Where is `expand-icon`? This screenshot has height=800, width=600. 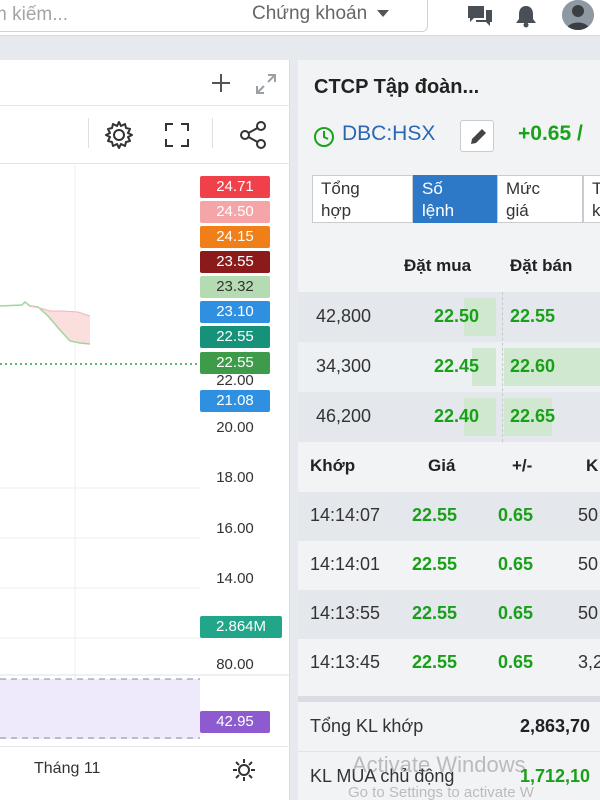
expand-icon is located at coordinates (266, 84).